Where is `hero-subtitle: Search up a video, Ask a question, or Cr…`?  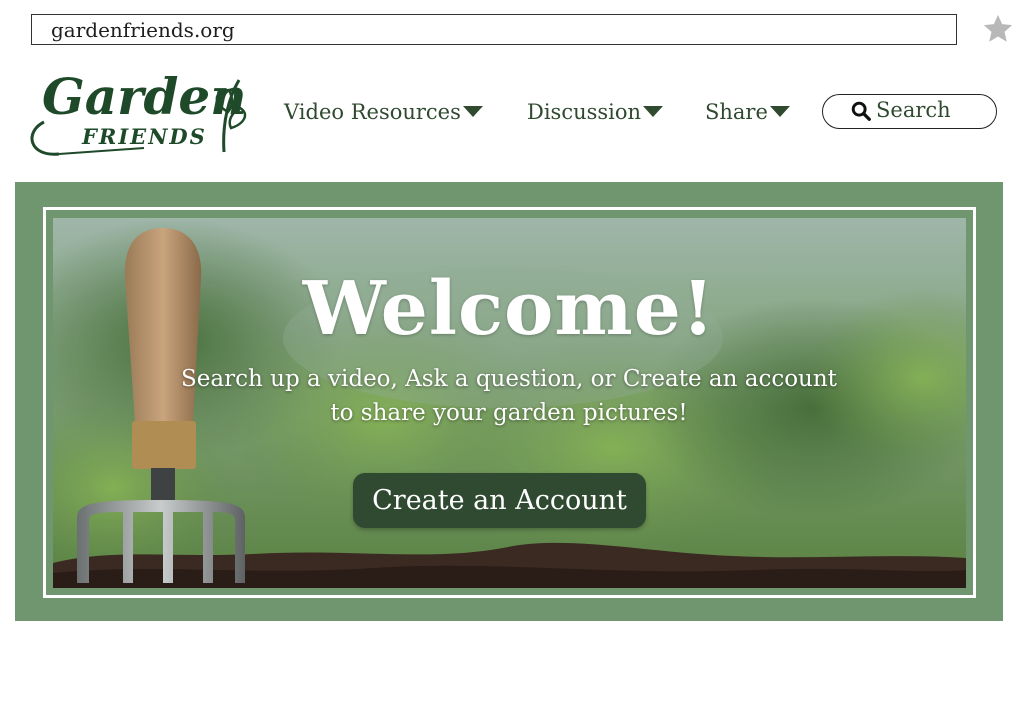
hero-subtitle: Search up a video, Ask a question, or Cr… is located at coordinates (509, 396).